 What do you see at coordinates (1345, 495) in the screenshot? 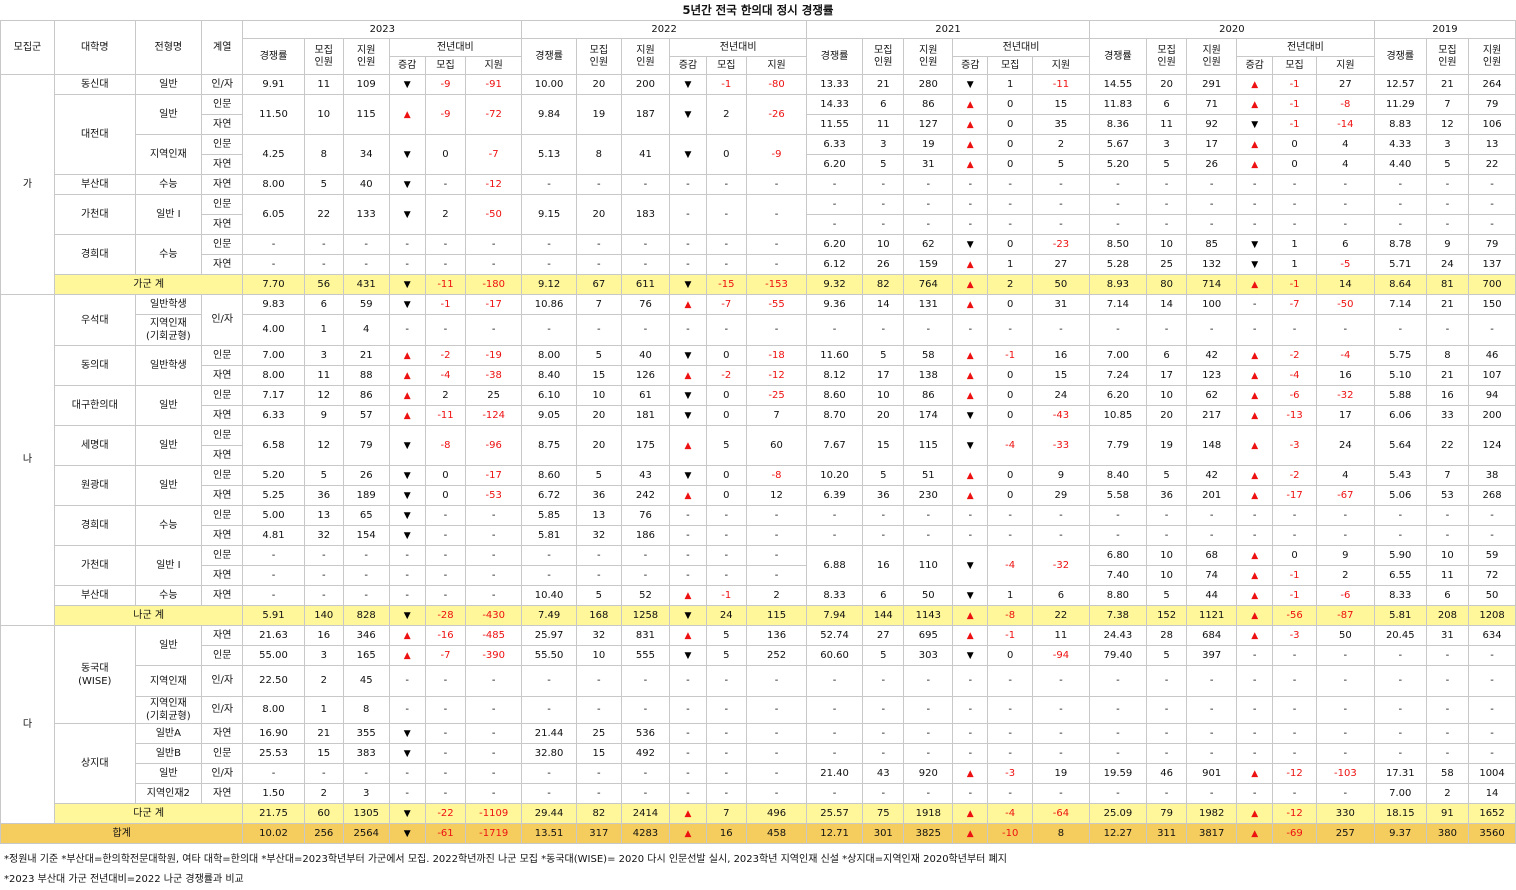
I see `yoy-applicants-cell: -67` at bounding box center [1345, 495].